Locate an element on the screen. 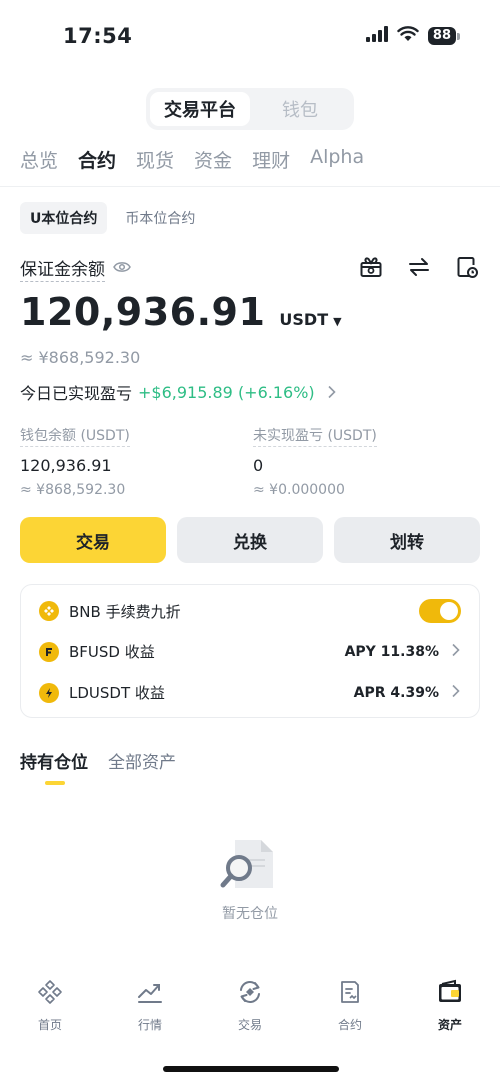 This screenshot has width=500, height=1083. margin-balance: 120,936.91 USDT ▼ is located at coordinates (181, 312).